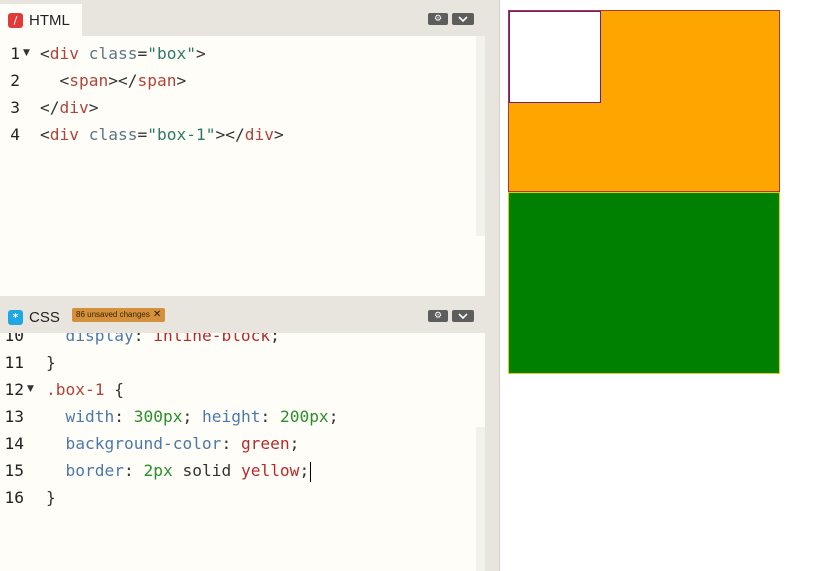  Describe the element at coordinates (644, 101) in the screenshot. I see `preview-box` at that location.